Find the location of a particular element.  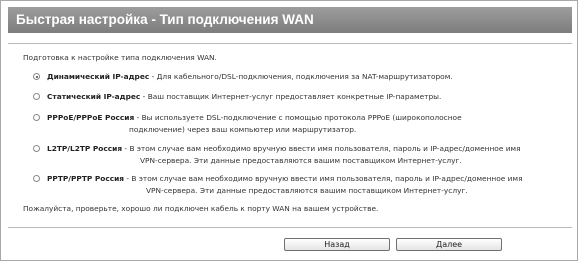

option-dynamic-ip-name: Динамический IP-адрес is located at coordinates (98, 76).